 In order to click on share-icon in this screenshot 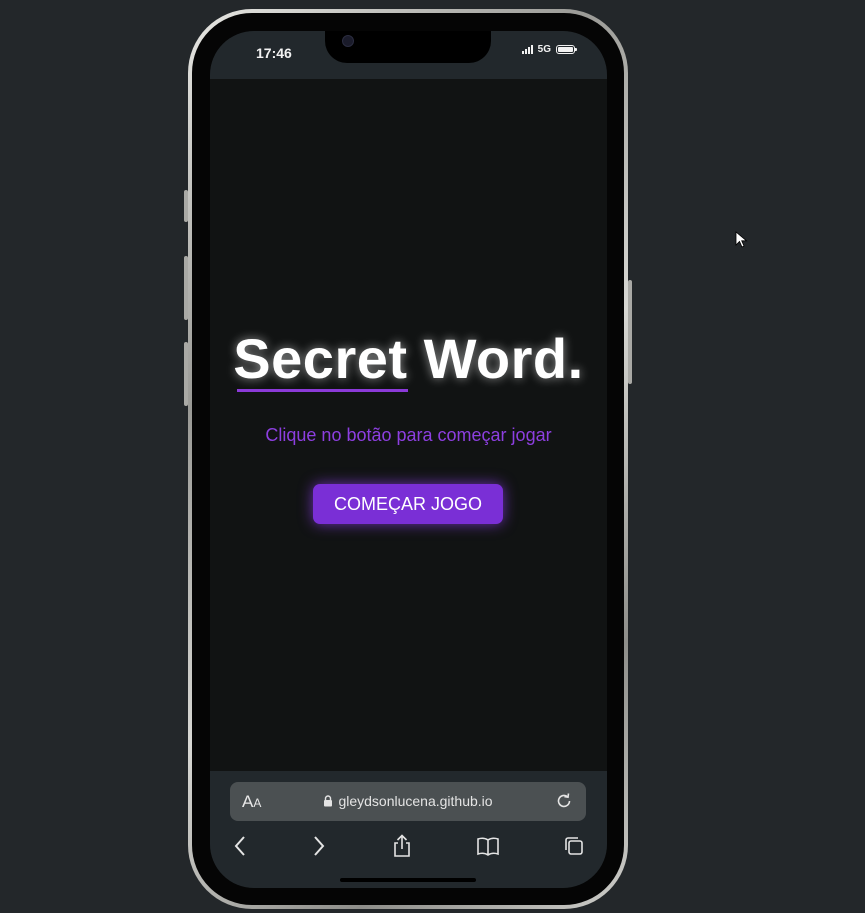, I will do `click(402, 845)`.